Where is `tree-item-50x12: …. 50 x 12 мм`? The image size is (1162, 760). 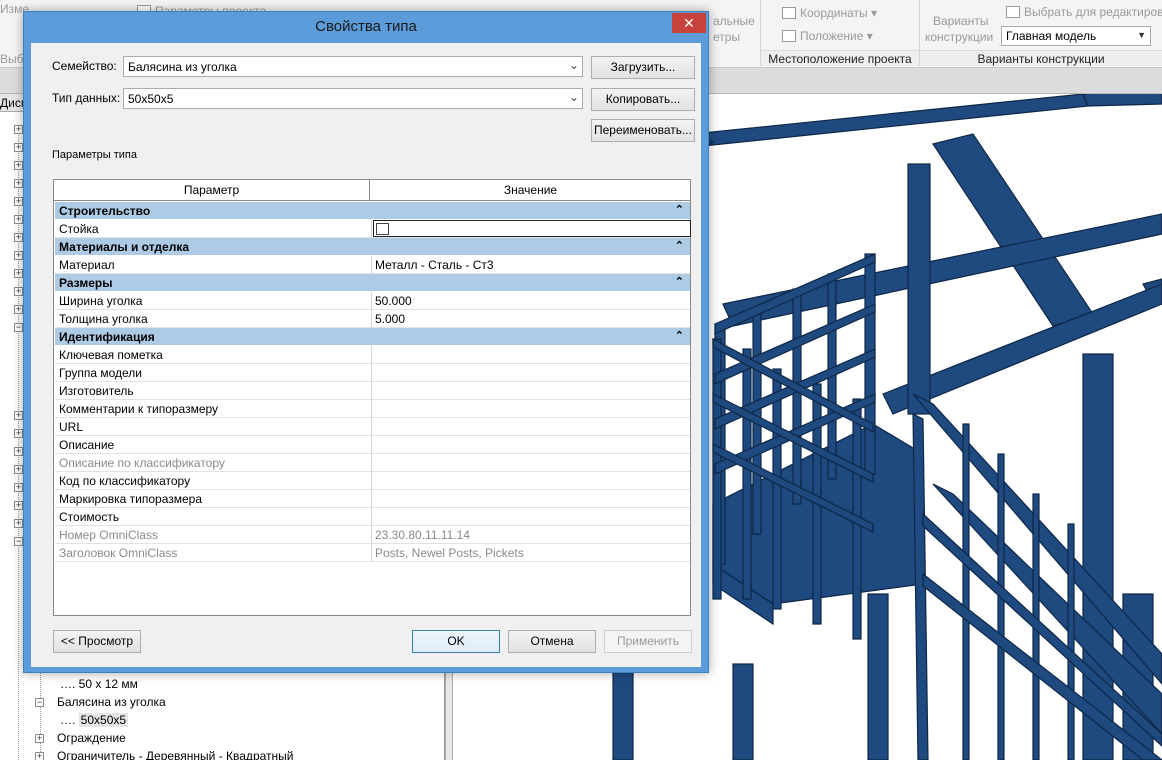 tree-item-50x12: …. 50 x 12 мм is located at coordinates (99, 684).